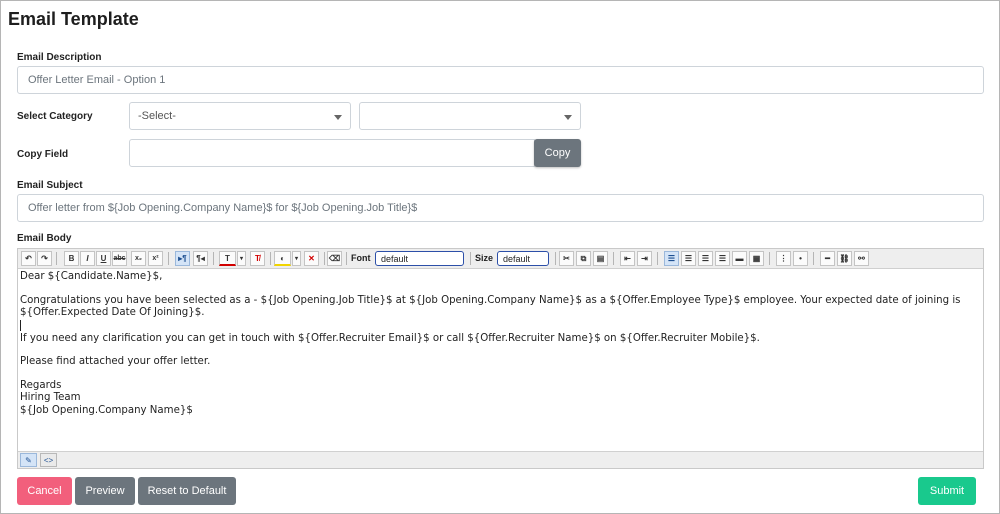 The height and width of the screenshot is (514, 1000). Describe the element at coordinates (722, 258) in the screenshot. I see `align-right-icon: ☰` at that location.